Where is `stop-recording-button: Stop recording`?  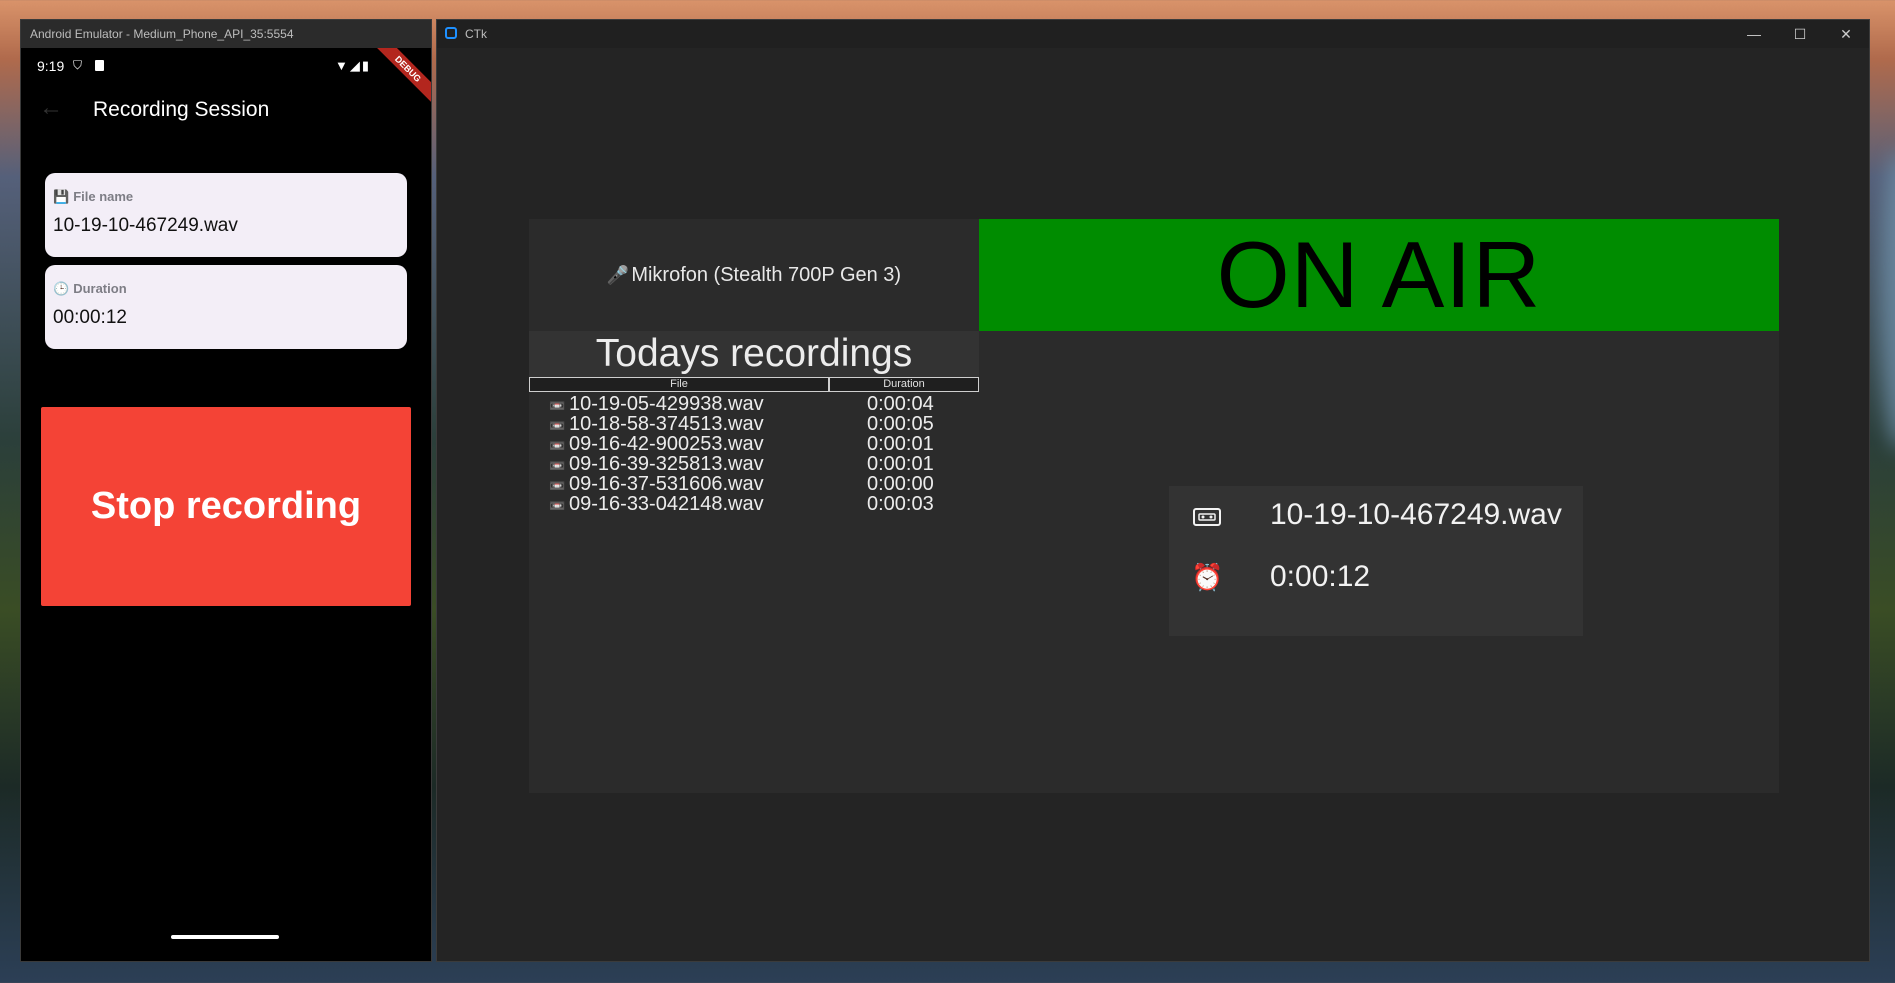 stop-recording-button: Stop recording is located at coordinates (226, 506).